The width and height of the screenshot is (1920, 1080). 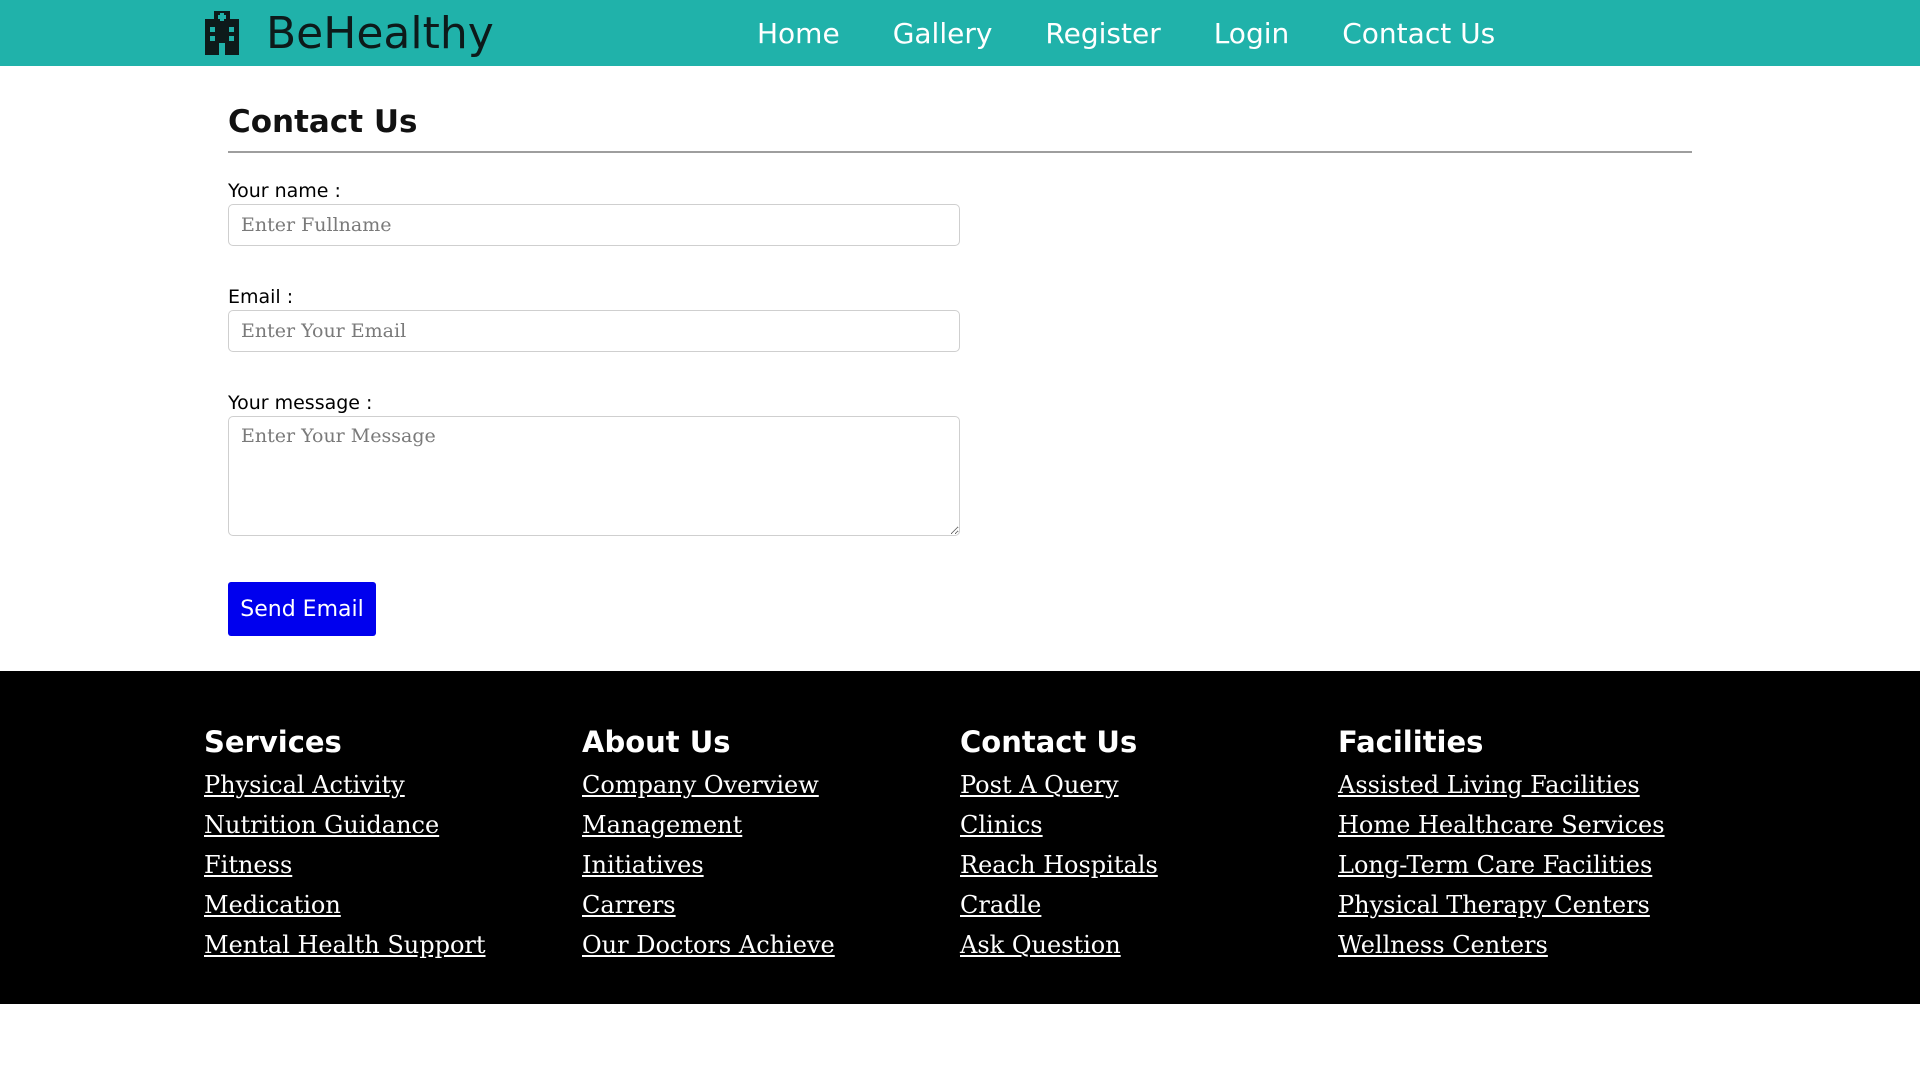 What do you see at coordinates (1501, 865) in the screenshot?
I see `footer-link: Long-Term Care Facilities` at bounding box center [1501, 865].